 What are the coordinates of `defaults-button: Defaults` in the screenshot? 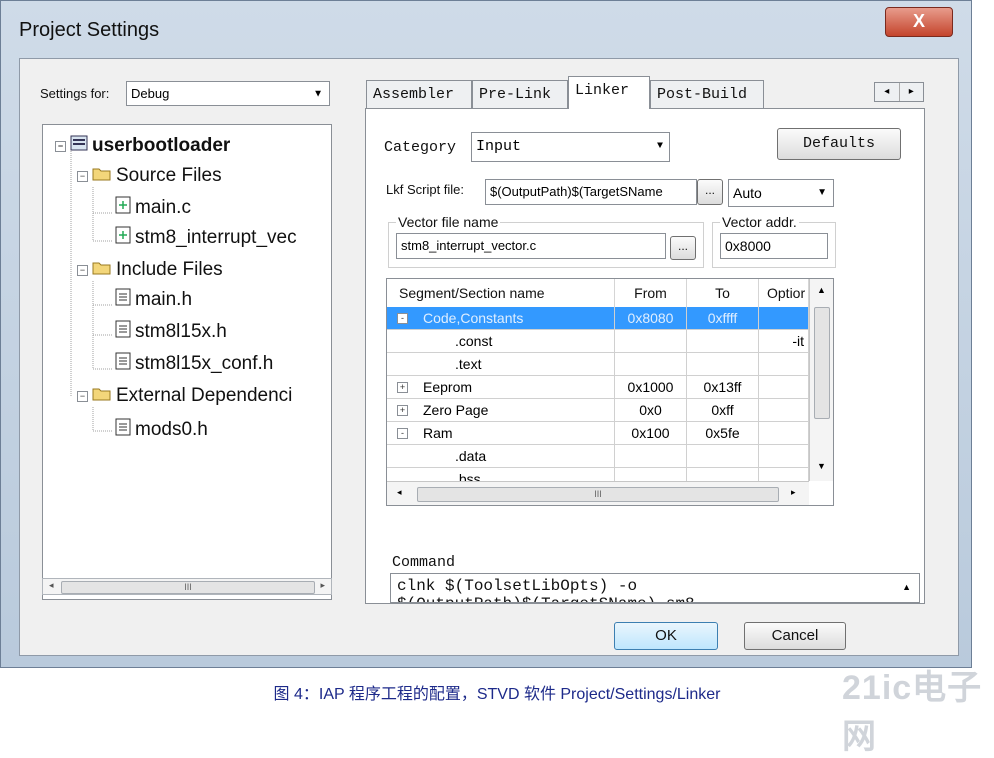 It's located at (839, 144).